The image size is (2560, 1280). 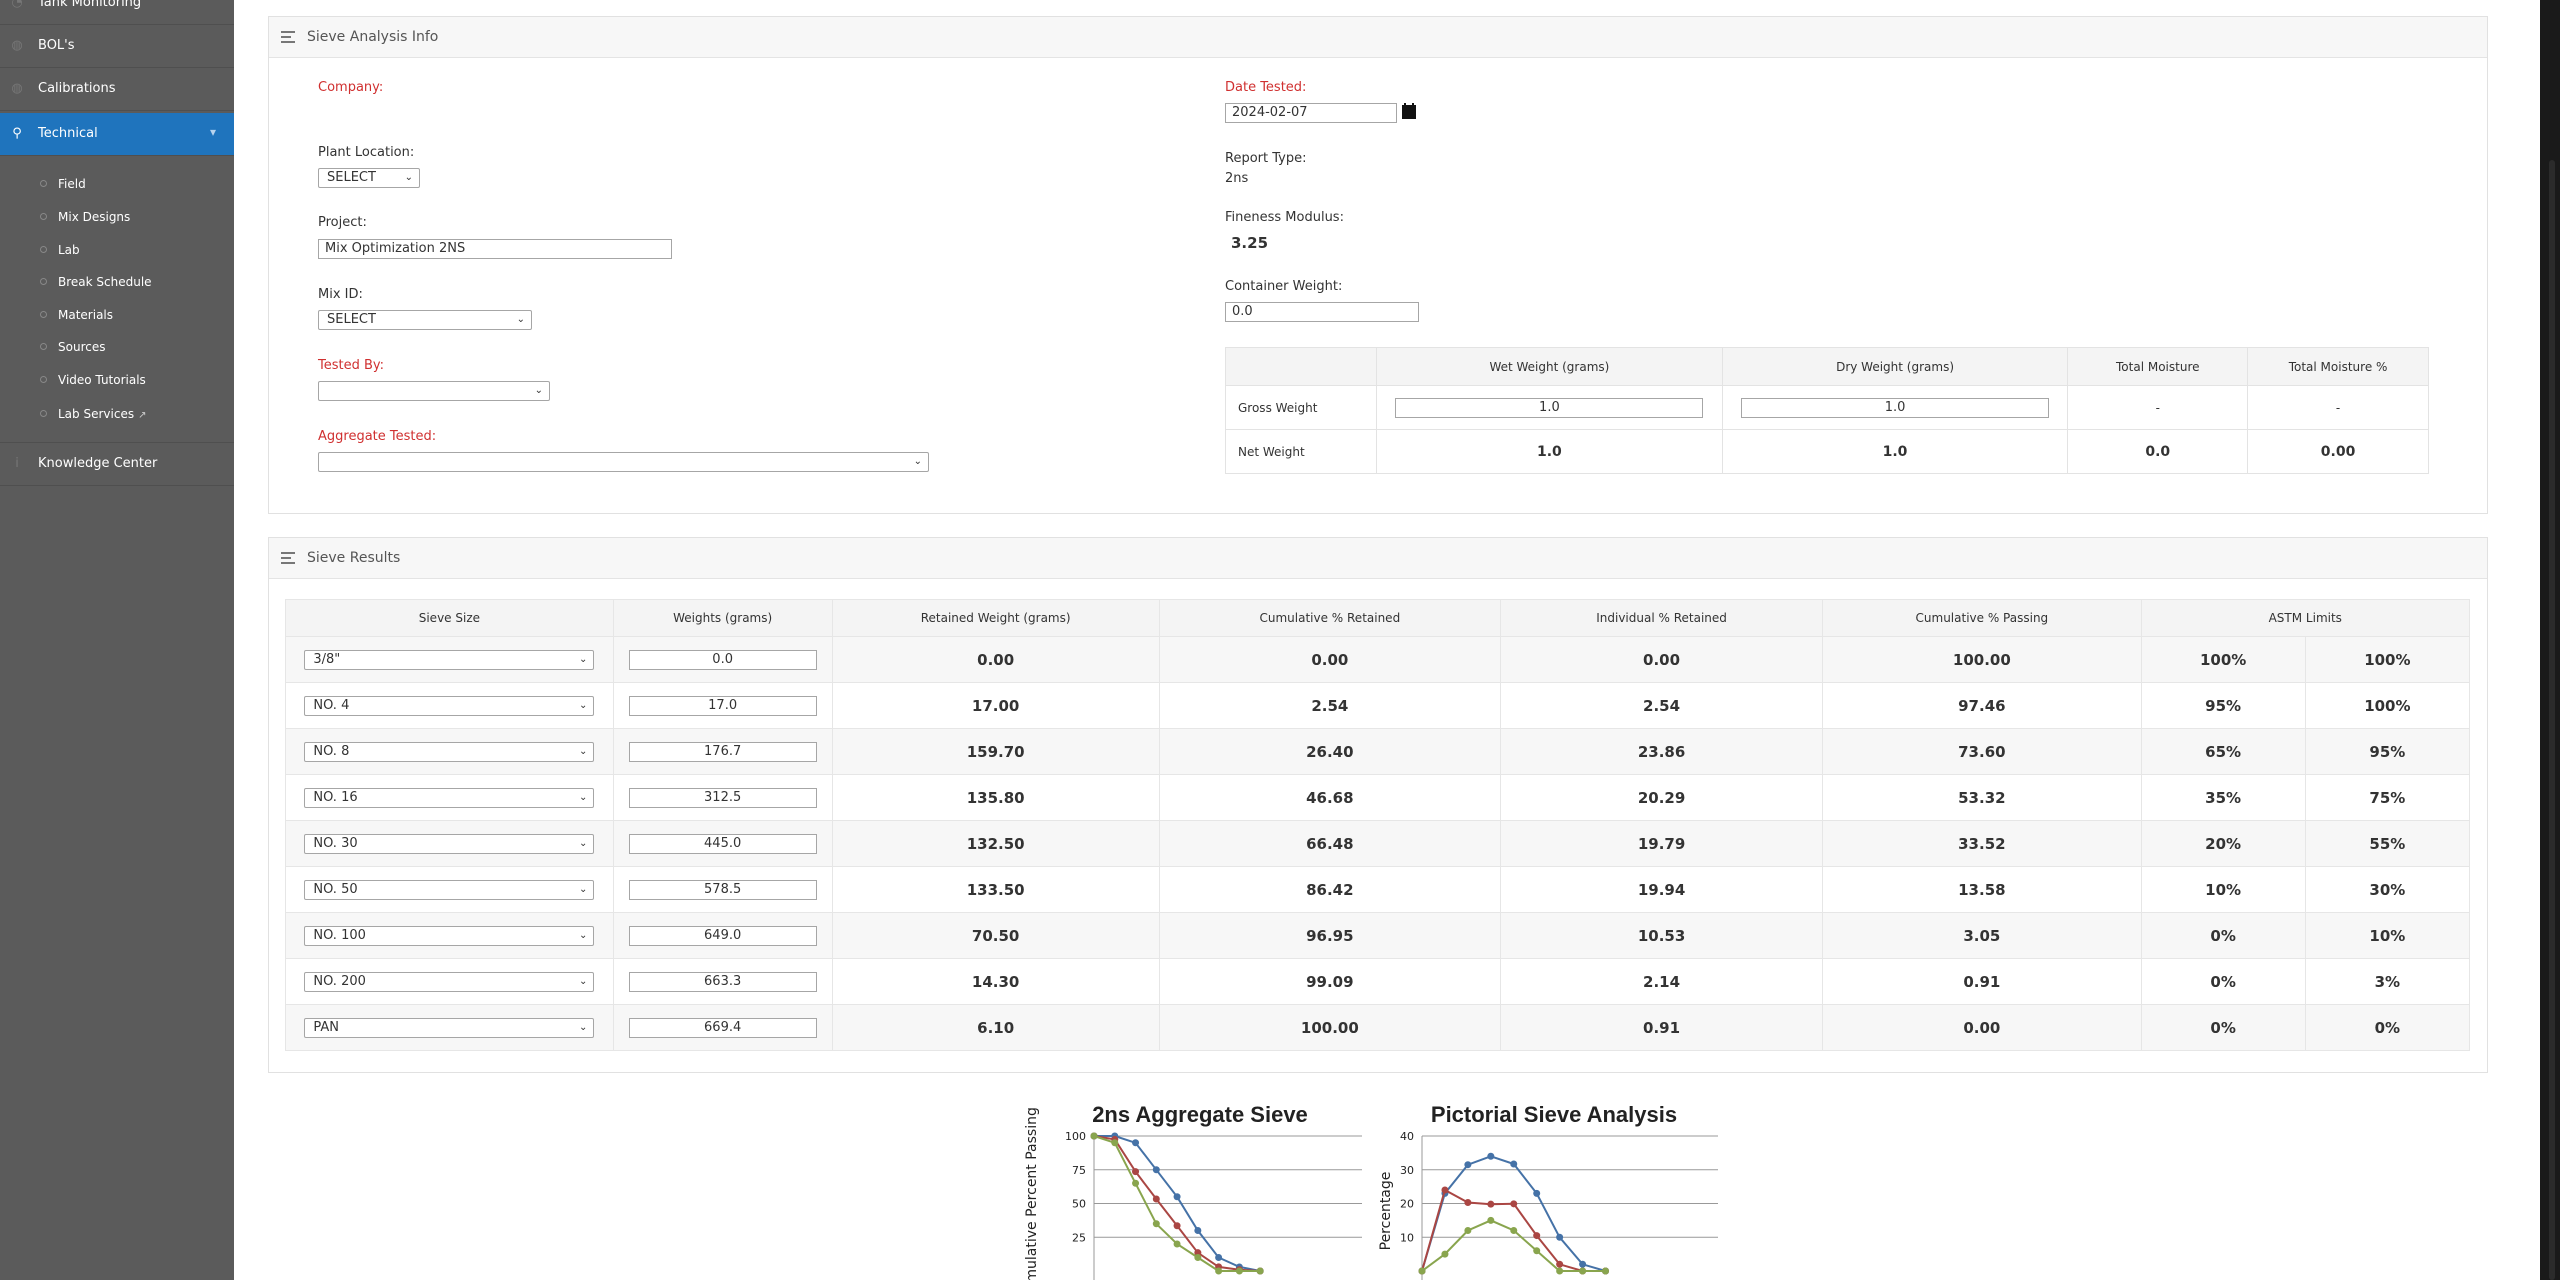 I want to click on cumulative-retained: 100.00, so click(x=1329, y=1027).